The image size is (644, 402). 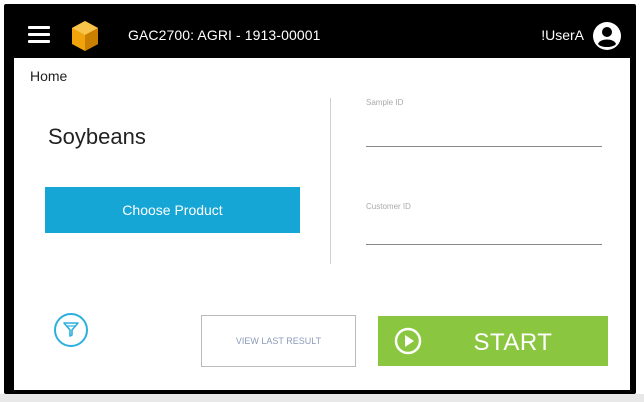 What do you see at coordinates (224, 35) in the screenshot?
I see `app-title: GAC2700: AGRI - 1913-00001` at bounding box center [224, 35].